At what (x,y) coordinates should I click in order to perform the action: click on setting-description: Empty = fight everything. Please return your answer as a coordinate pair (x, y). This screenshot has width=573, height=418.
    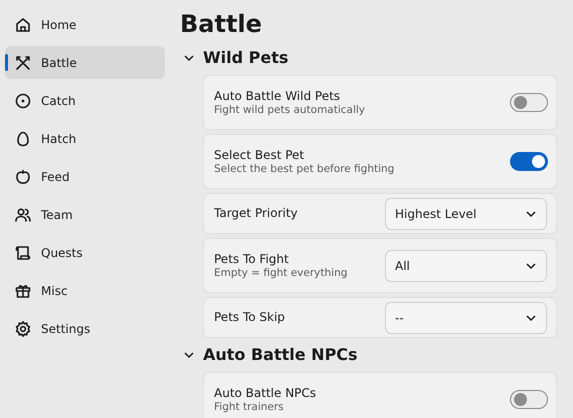
    Looking at the image, I should click on (281, 273).